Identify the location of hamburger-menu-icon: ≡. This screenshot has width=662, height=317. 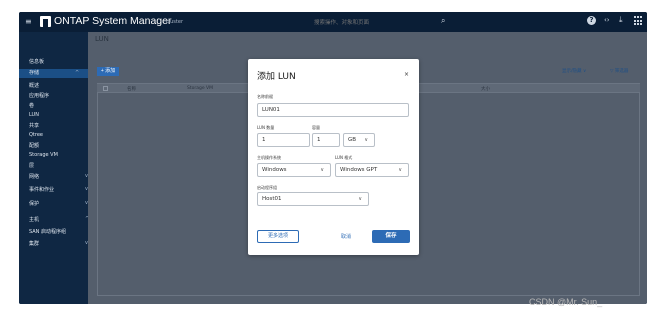
(29, 21).